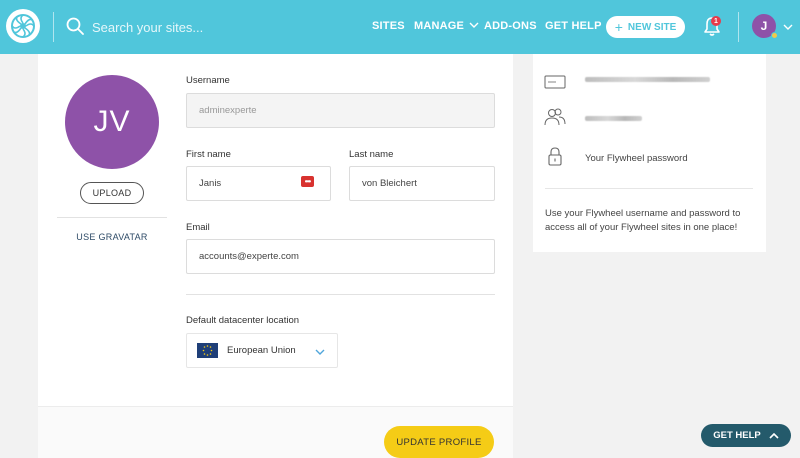 The image size is (800, 458). Describe the element at coordinates (340, 110) in the screenshot. I see `username-field` at that location.